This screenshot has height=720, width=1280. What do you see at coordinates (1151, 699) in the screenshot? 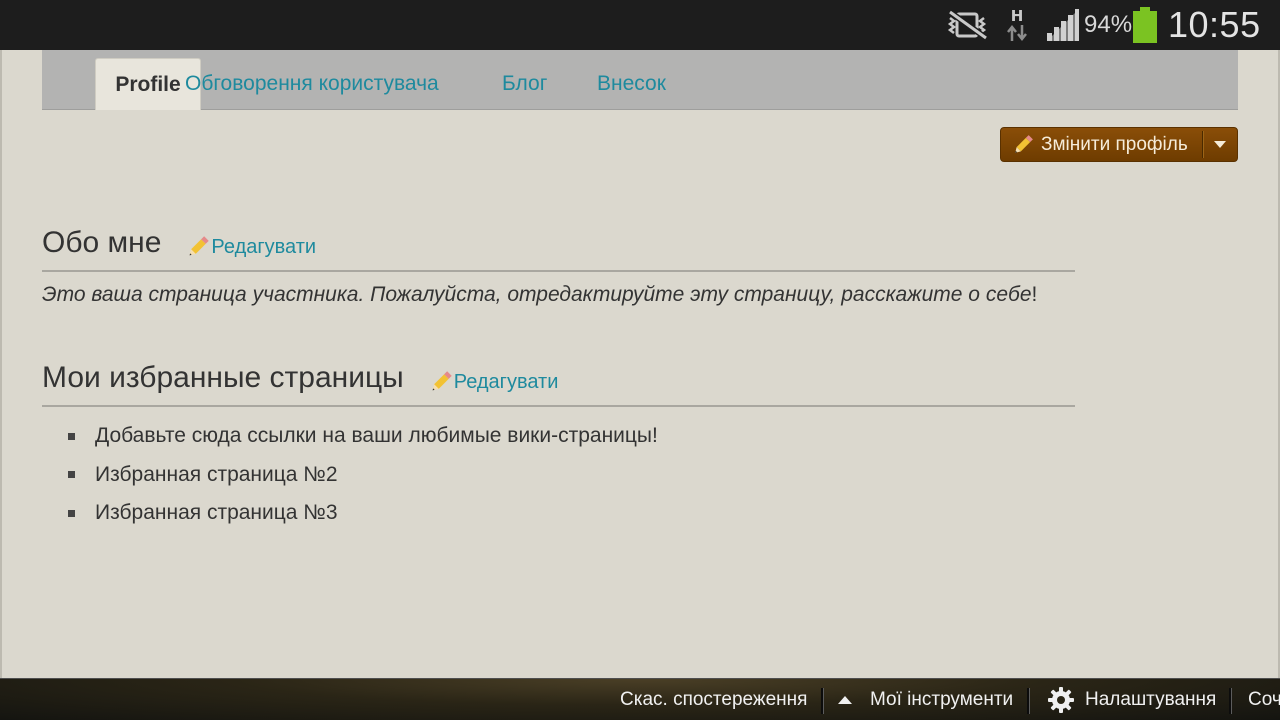
I see `settings-label: Налаштування` at bounding box center [1151, 699].